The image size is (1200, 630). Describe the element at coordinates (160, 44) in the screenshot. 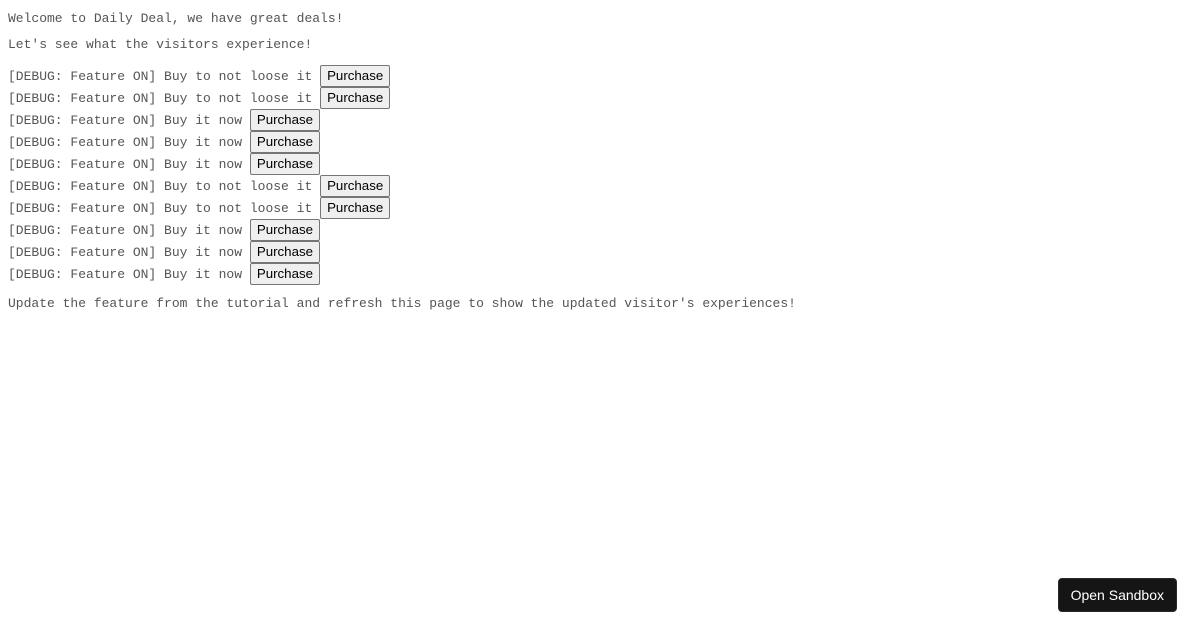

I see `subtitle-text: Let's see what the visitors experience!` at that location.